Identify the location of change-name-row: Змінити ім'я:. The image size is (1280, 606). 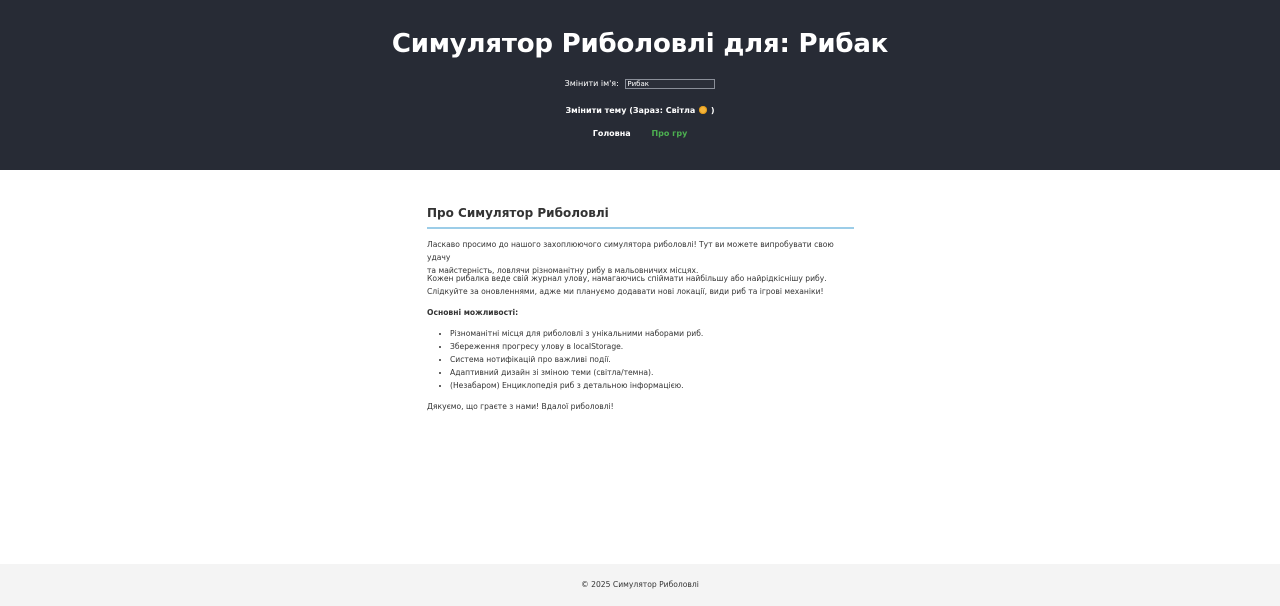
(640, 84).